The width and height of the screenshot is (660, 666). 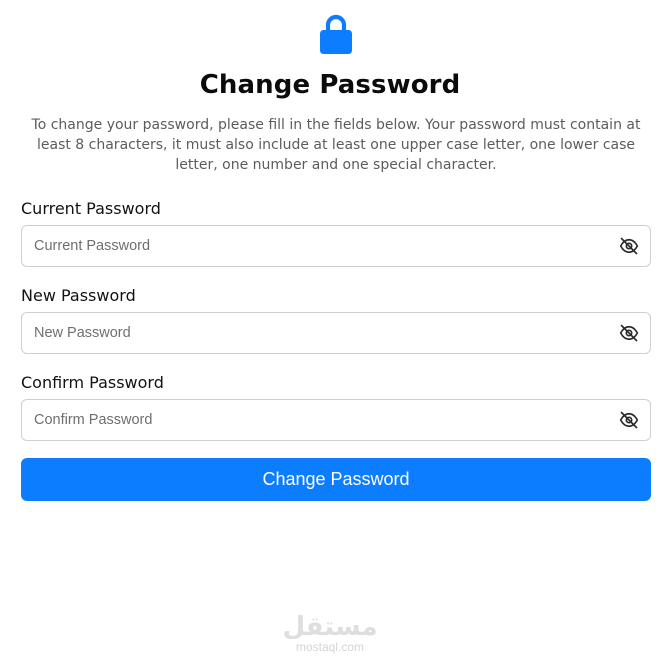 I want to click on confirm-password-field, so click(x=336, y=420).